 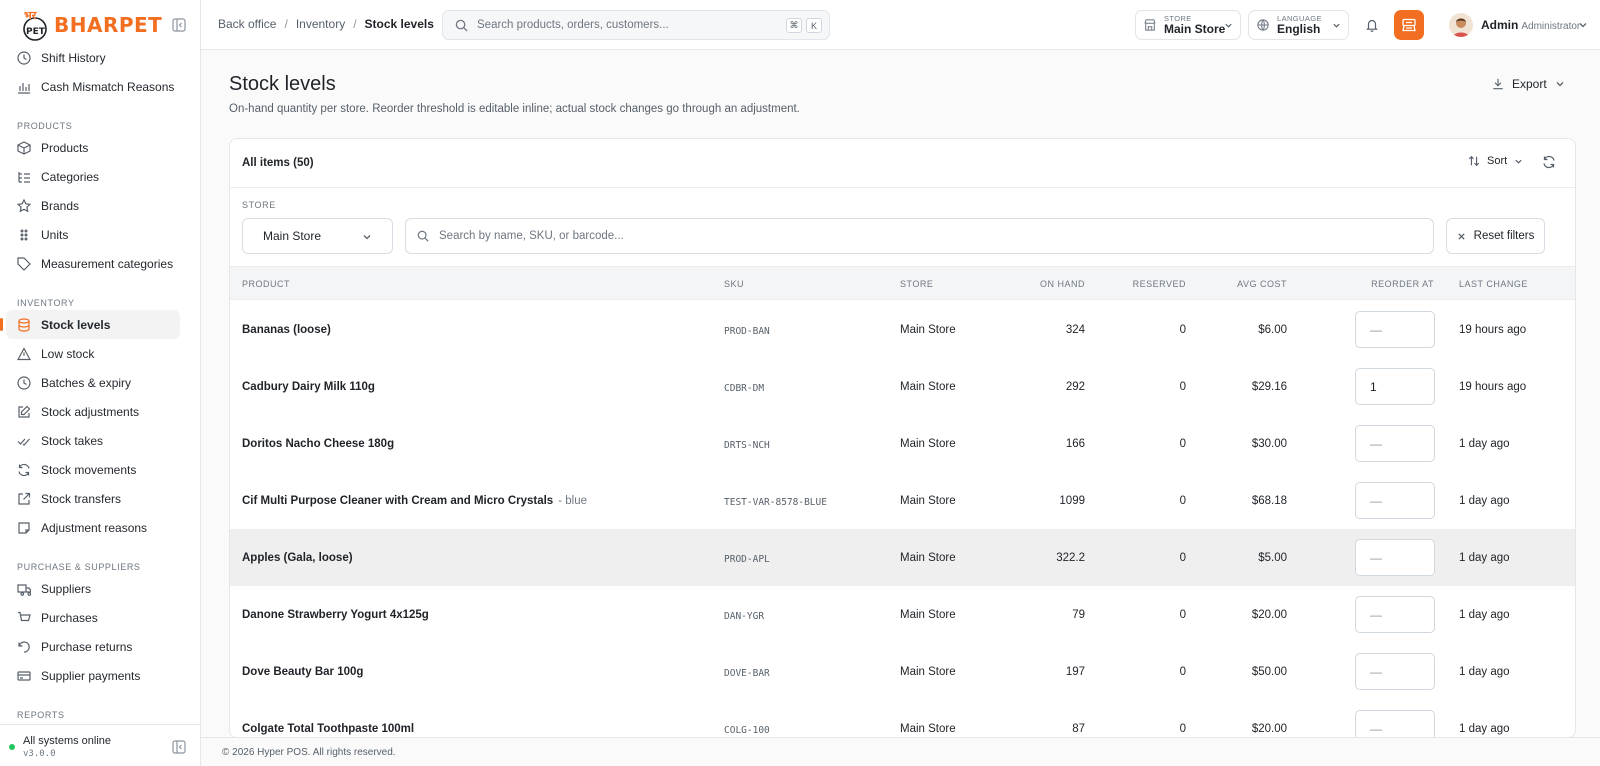 What do you see at coordinates (1495, 236) in the screenshot?
I see `reset-filters-button: Reset filters` at bounding box center [1495, 236].